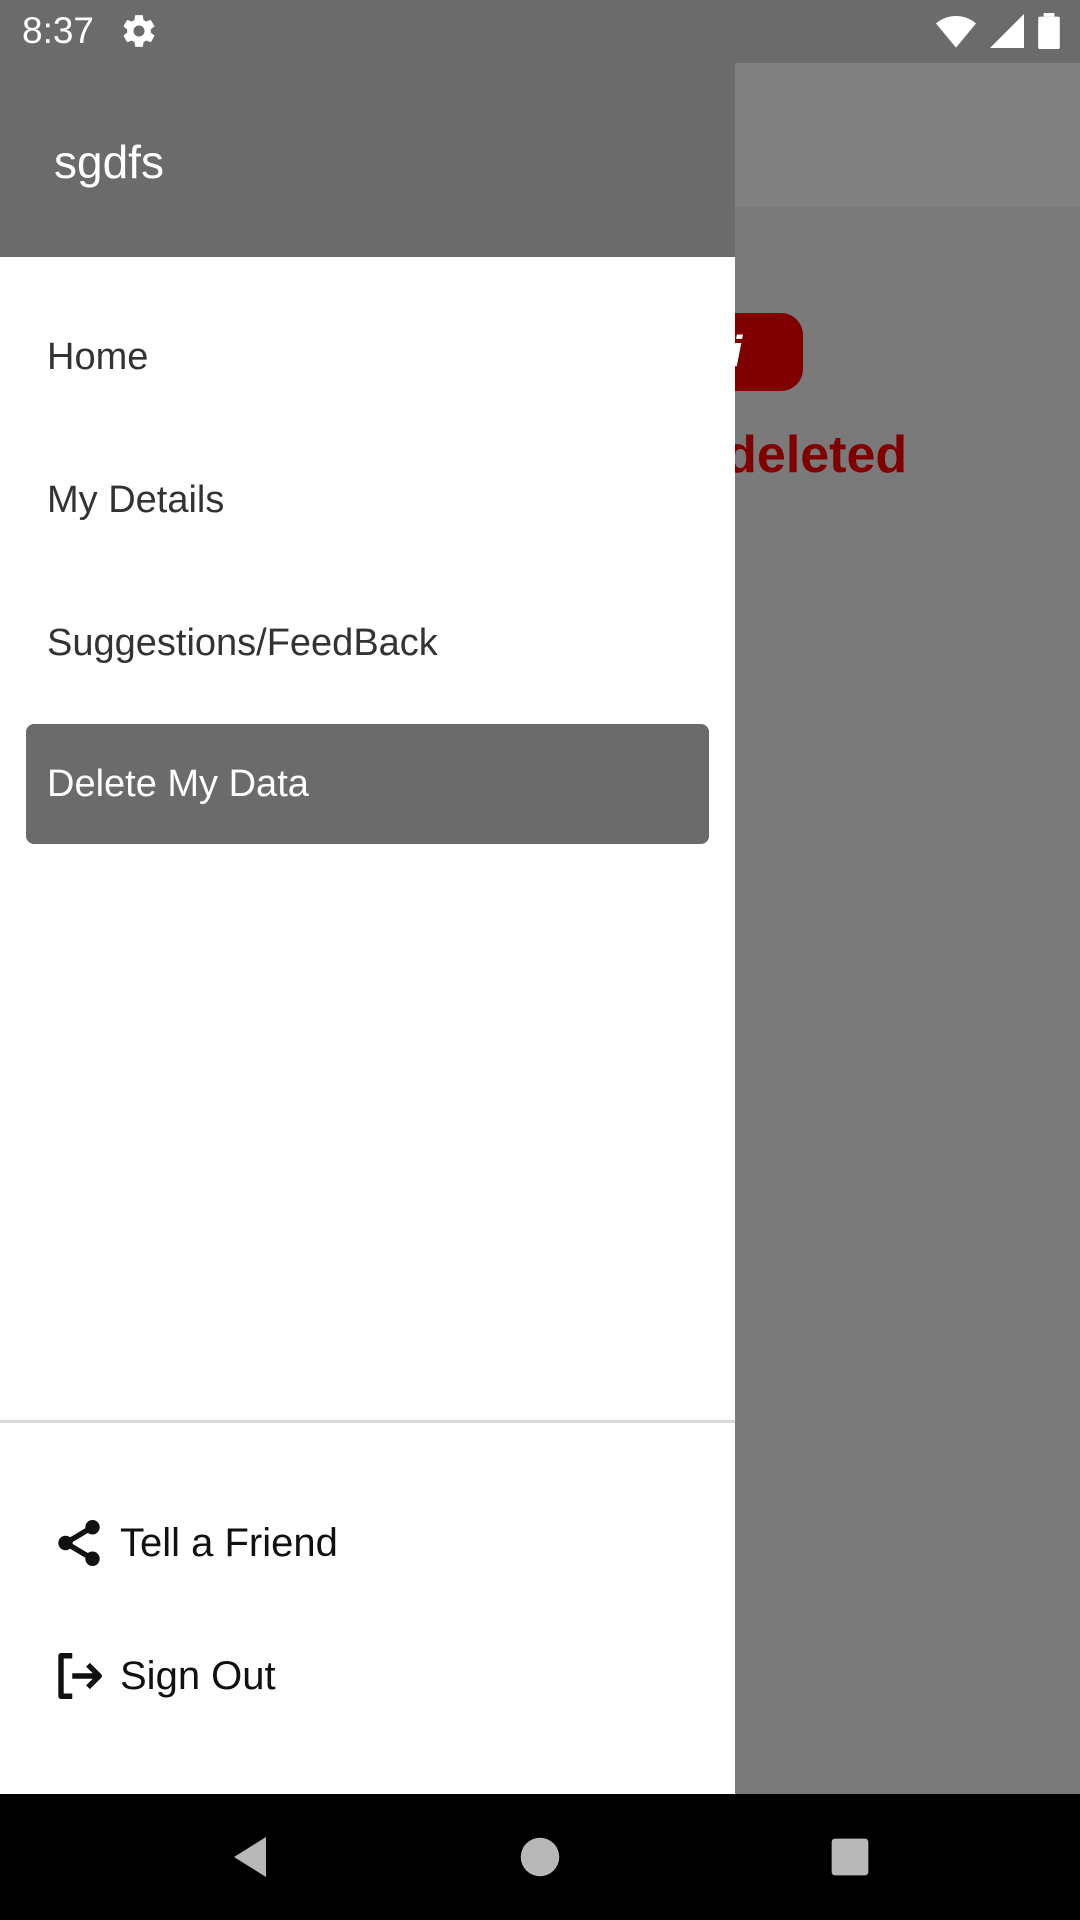 The height and width of the screenshot is (1920, 1080). I want to click on wifi-icon, so click(956, 32).